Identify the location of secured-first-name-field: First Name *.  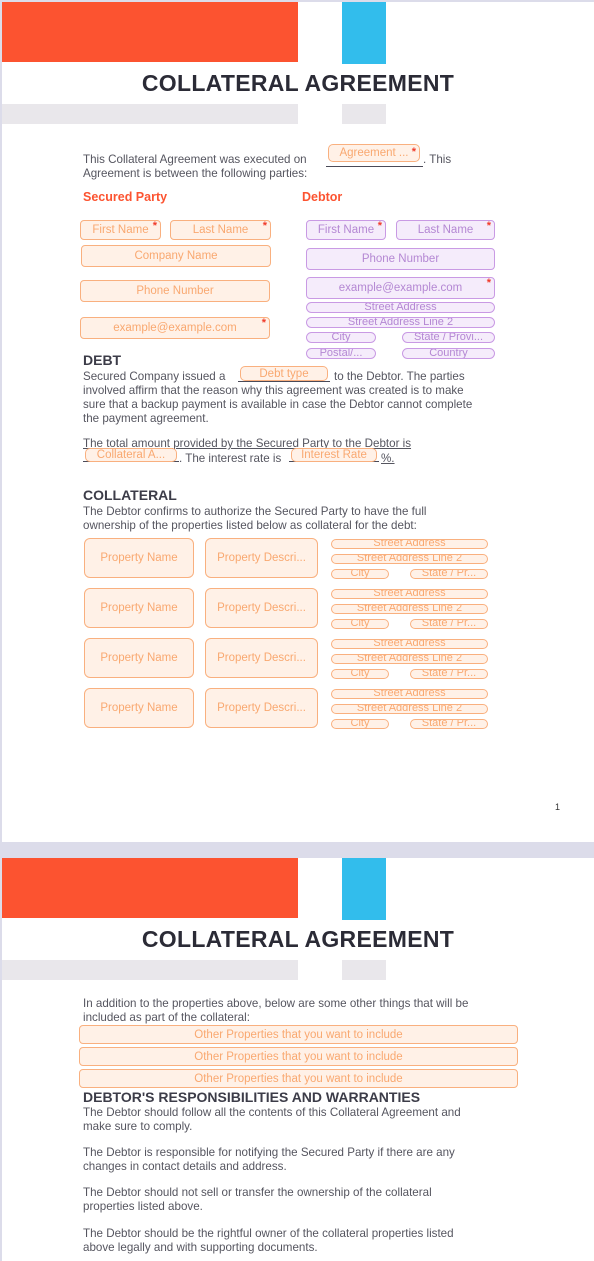
(120, 230).